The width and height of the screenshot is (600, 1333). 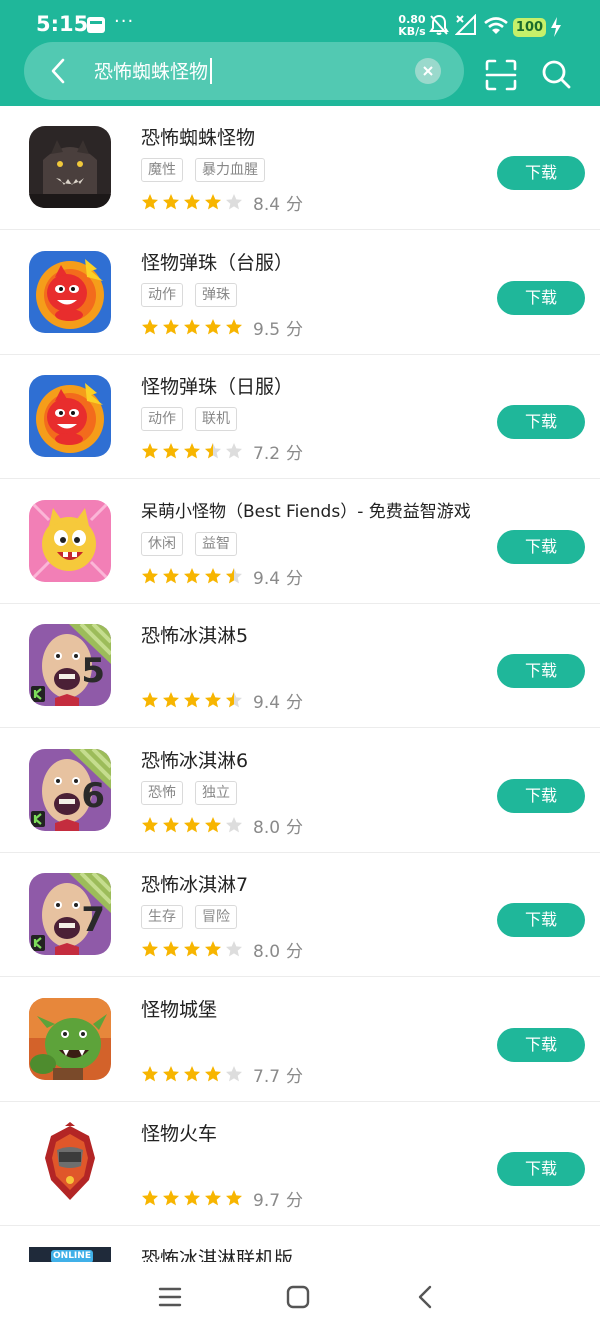 What do you see at coordinates (217, 1253) in the screenshot?
I see `app-name: 恐怖冰淇淋联机版` at bounding box center [217, 1253].